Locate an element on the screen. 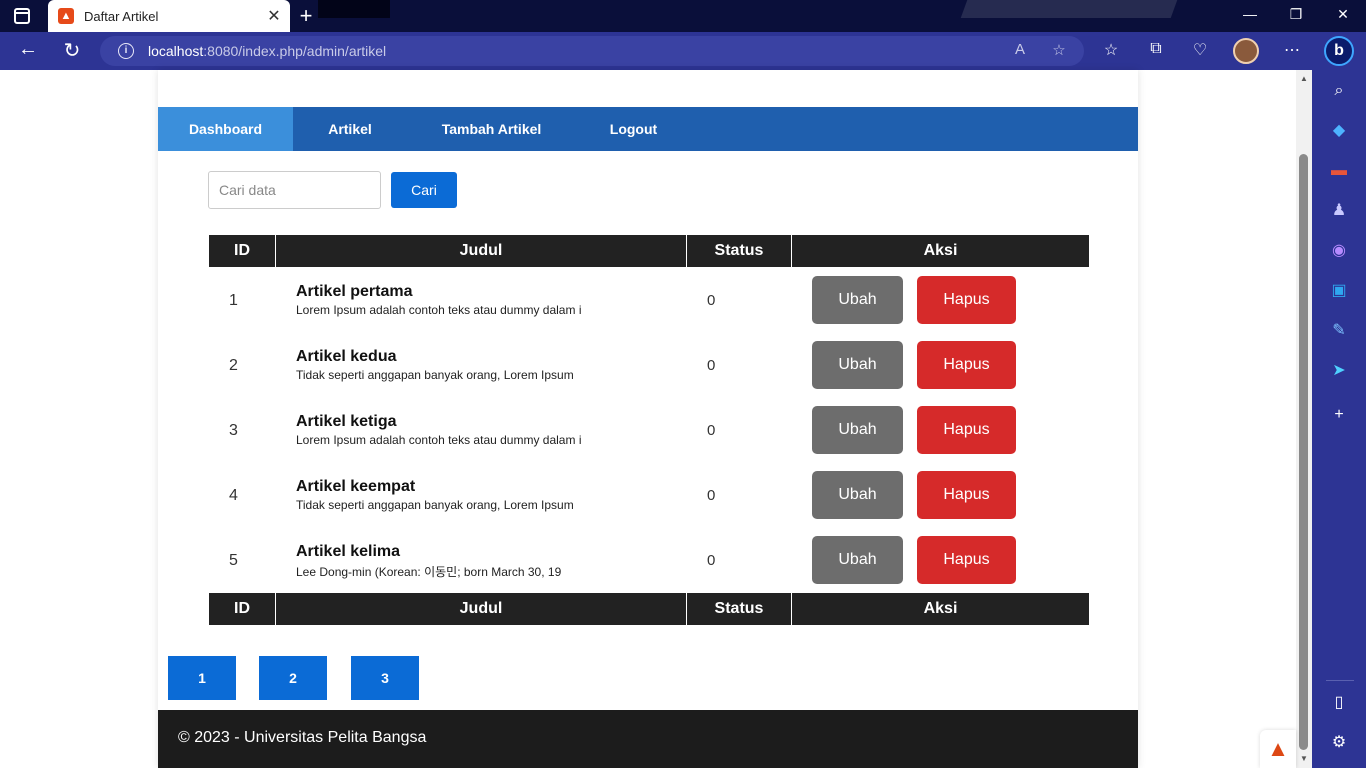  header-aksi: Aksi is located at coordinates (940, 250).